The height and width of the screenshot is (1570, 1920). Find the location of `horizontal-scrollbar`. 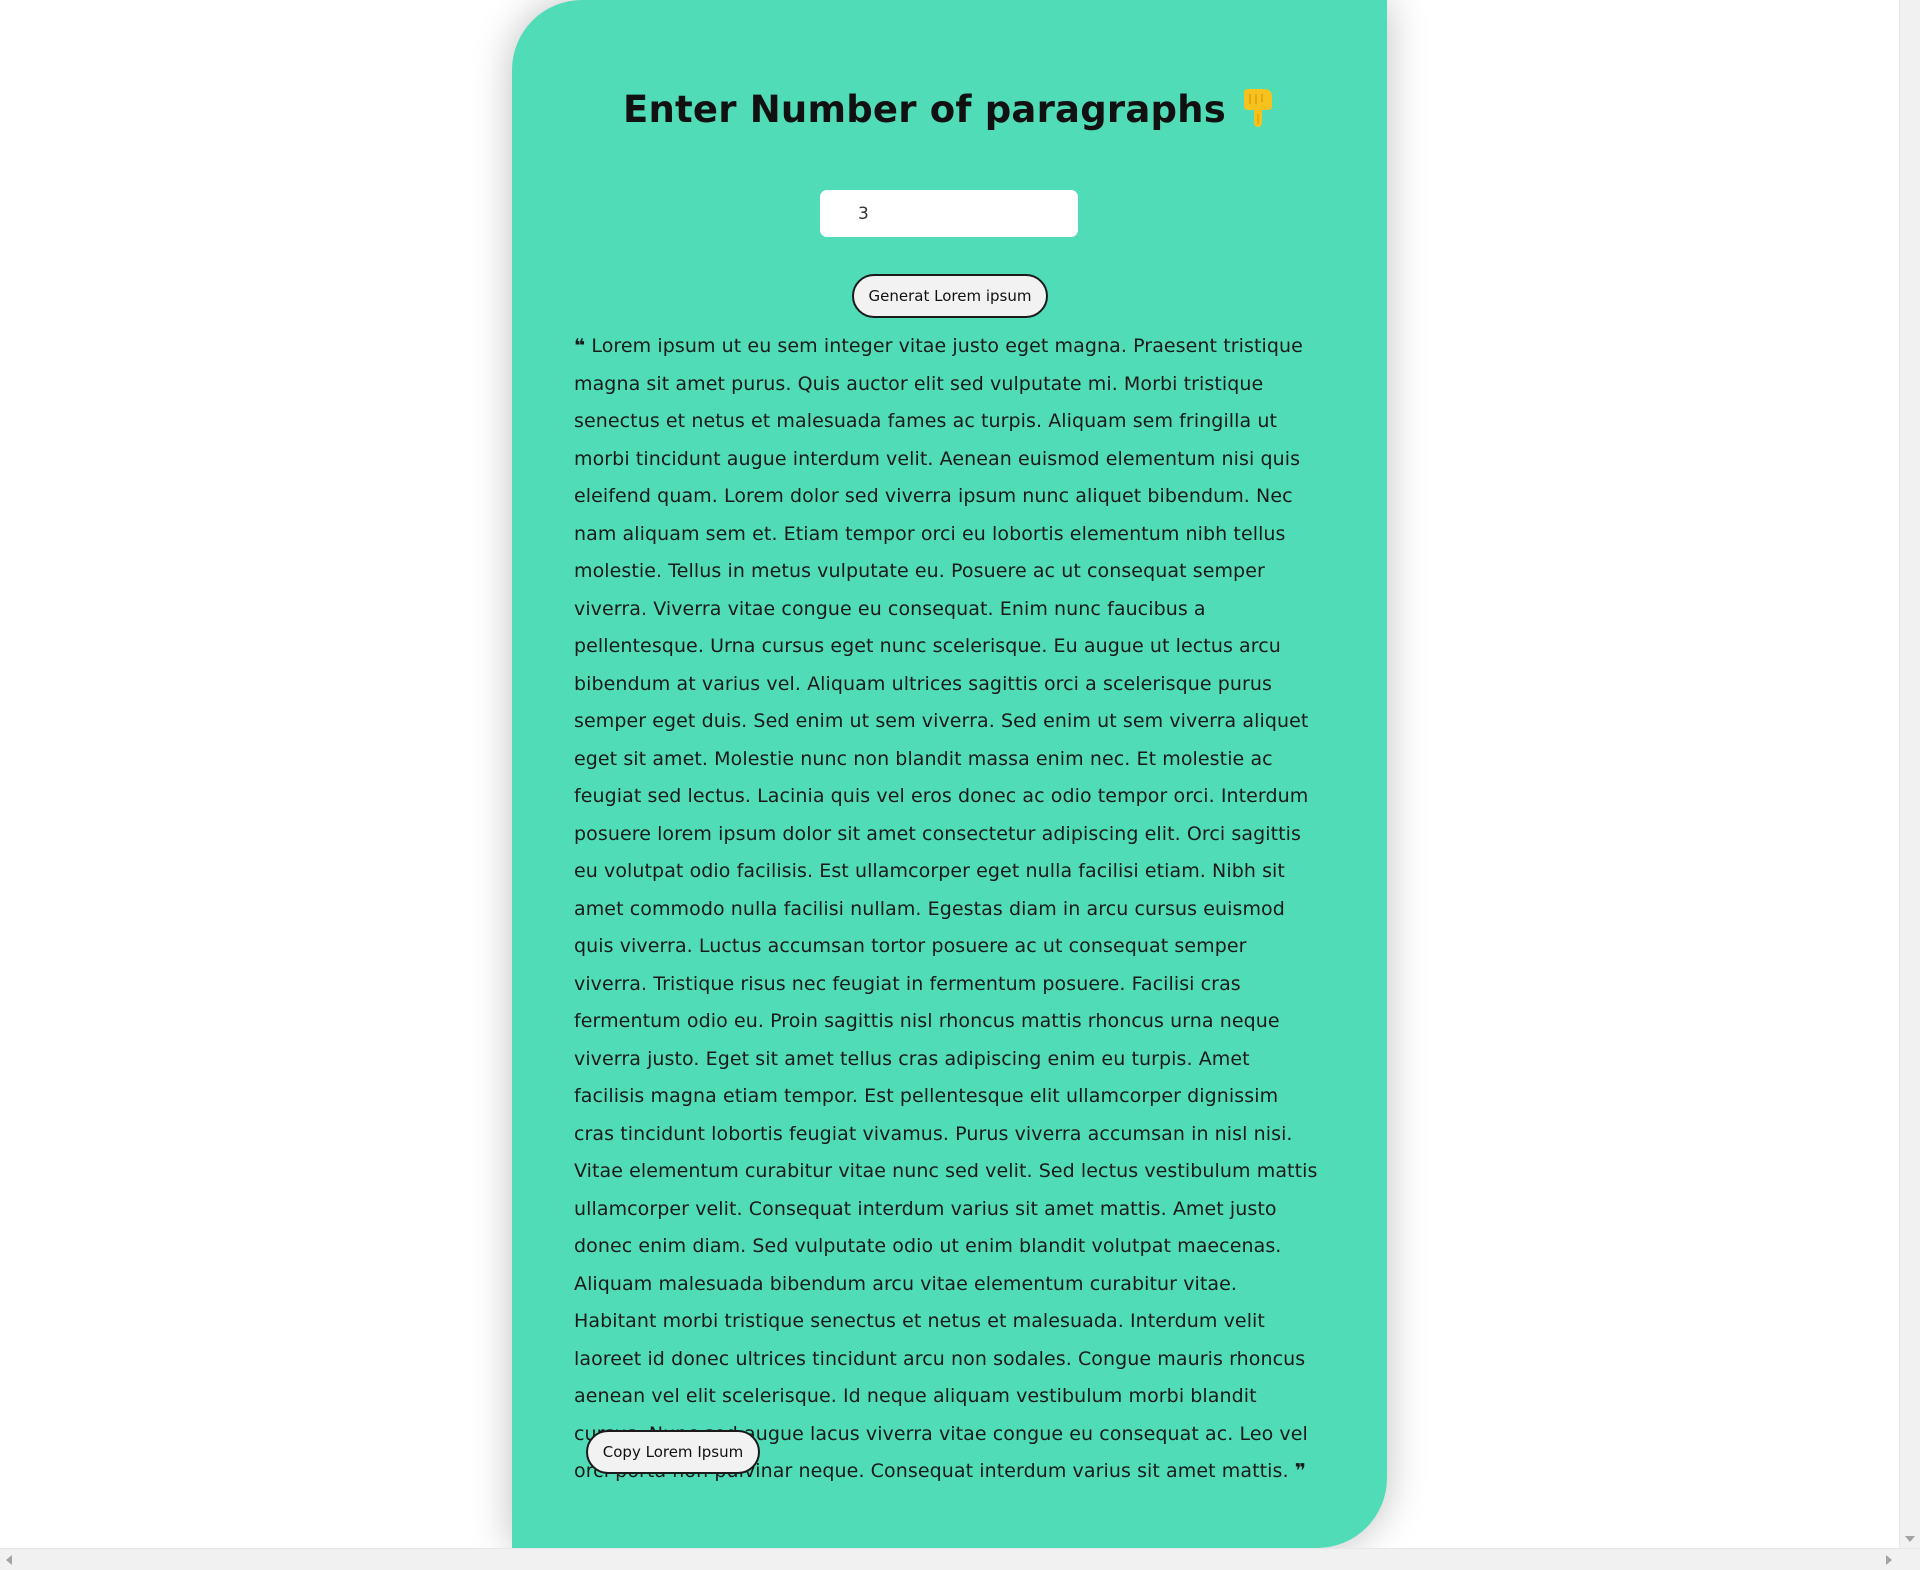

horizontal-scrollbar is located at coordinates (960, 1559).